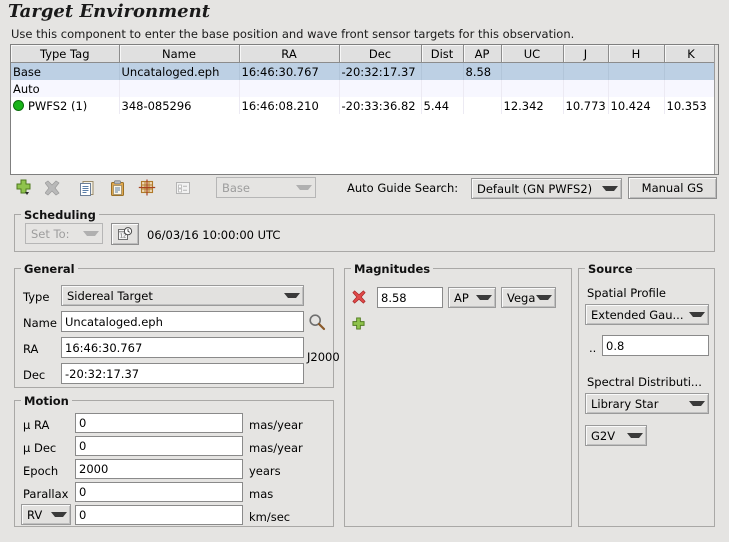 Image resolution: width=729 pixels, height=542 pixels. I want to click on guide-star-status-icon, so click(18, 105).